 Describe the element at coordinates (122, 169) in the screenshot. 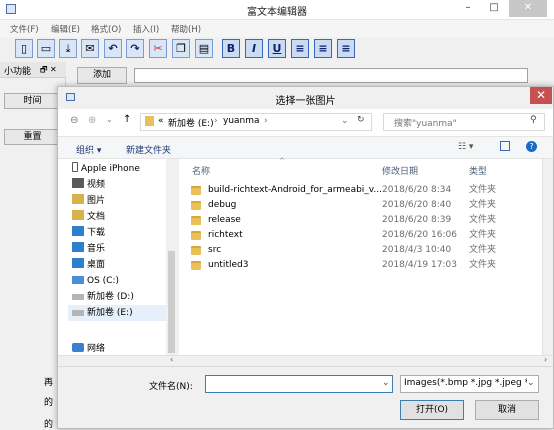

I see `nav-item-iphone: Apple iPhone` at that location.